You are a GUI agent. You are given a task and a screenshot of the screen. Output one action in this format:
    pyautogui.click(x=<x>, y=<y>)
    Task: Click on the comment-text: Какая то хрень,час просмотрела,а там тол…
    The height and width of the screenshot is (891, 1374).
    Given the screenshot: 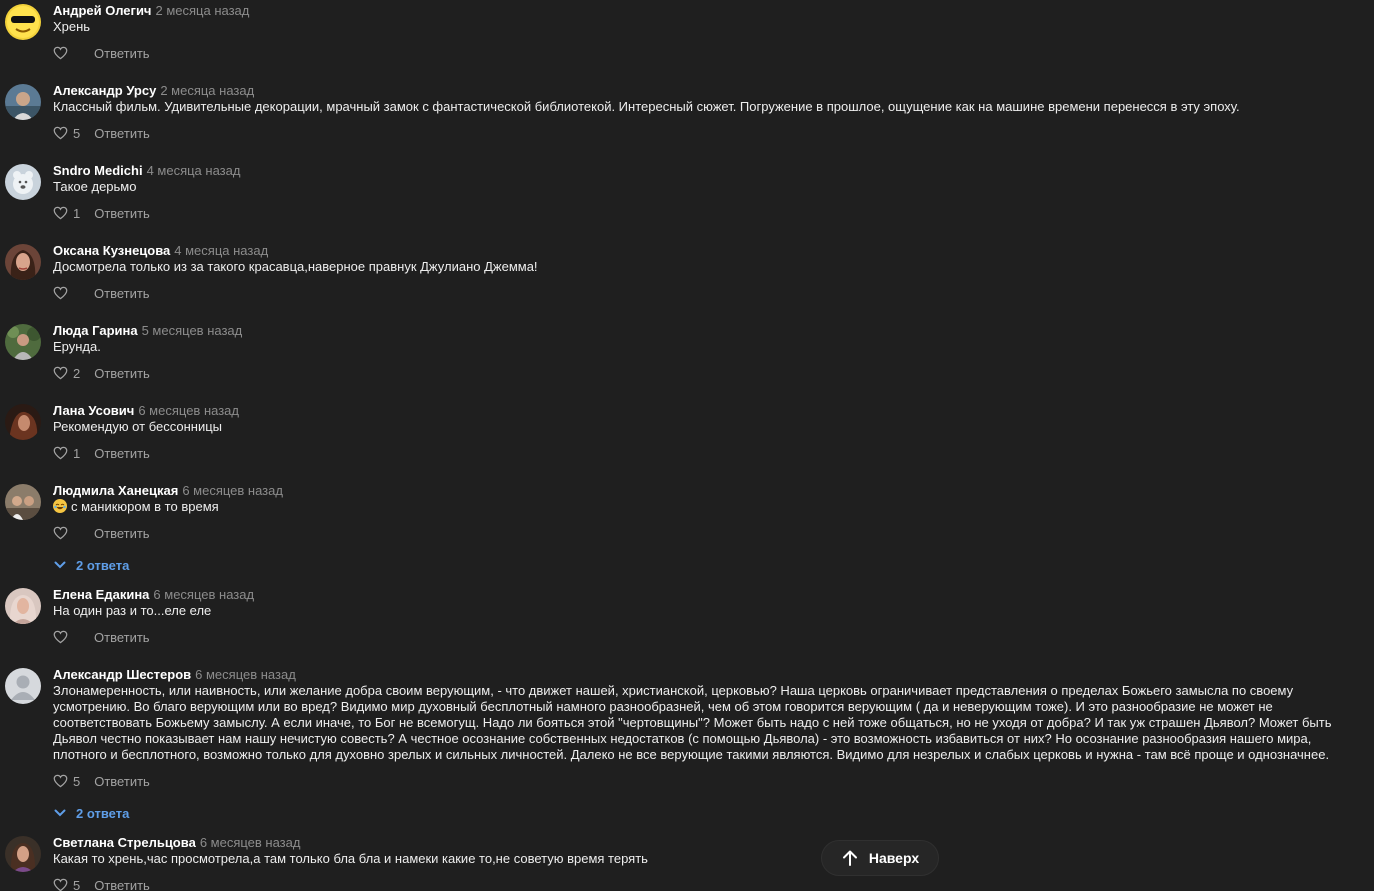 What is the action you would take?
    pyautogui.click(x=350, y=858)
    